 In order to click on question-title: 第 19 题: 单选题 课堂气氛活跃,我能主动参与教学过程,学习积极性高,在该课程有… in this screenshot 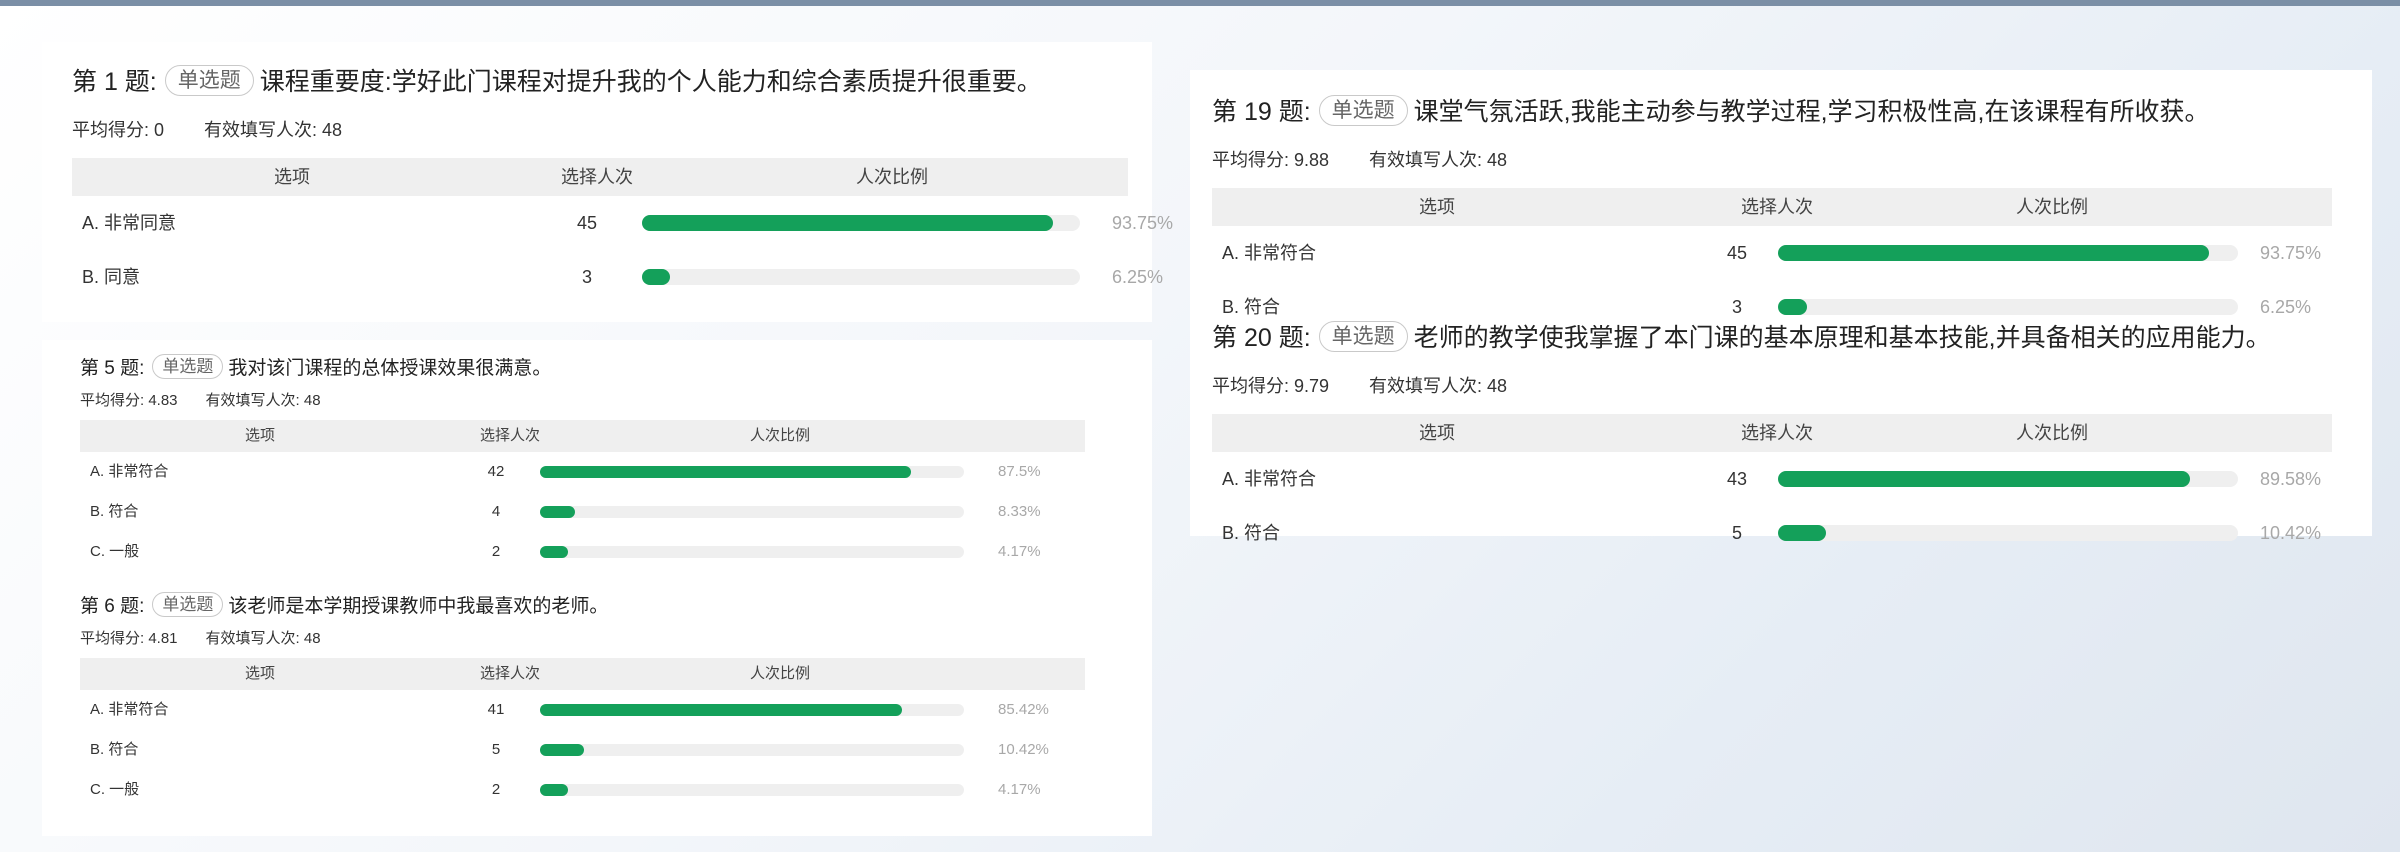, I will do `click(1787, 110)`.